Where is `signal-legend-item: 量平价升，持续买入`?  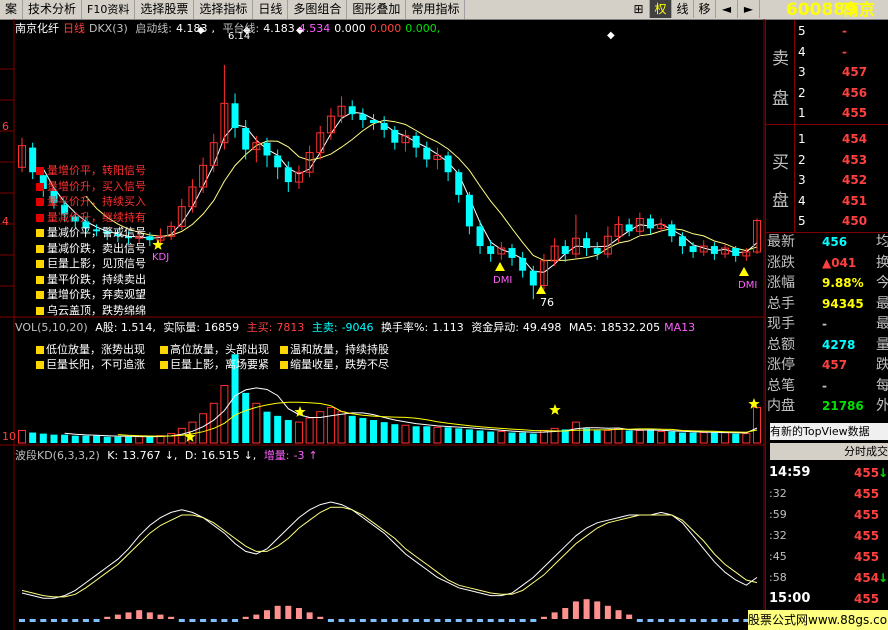 signal-legend-item: 量平价升，持续买入 is located at coordinates (91, 201).